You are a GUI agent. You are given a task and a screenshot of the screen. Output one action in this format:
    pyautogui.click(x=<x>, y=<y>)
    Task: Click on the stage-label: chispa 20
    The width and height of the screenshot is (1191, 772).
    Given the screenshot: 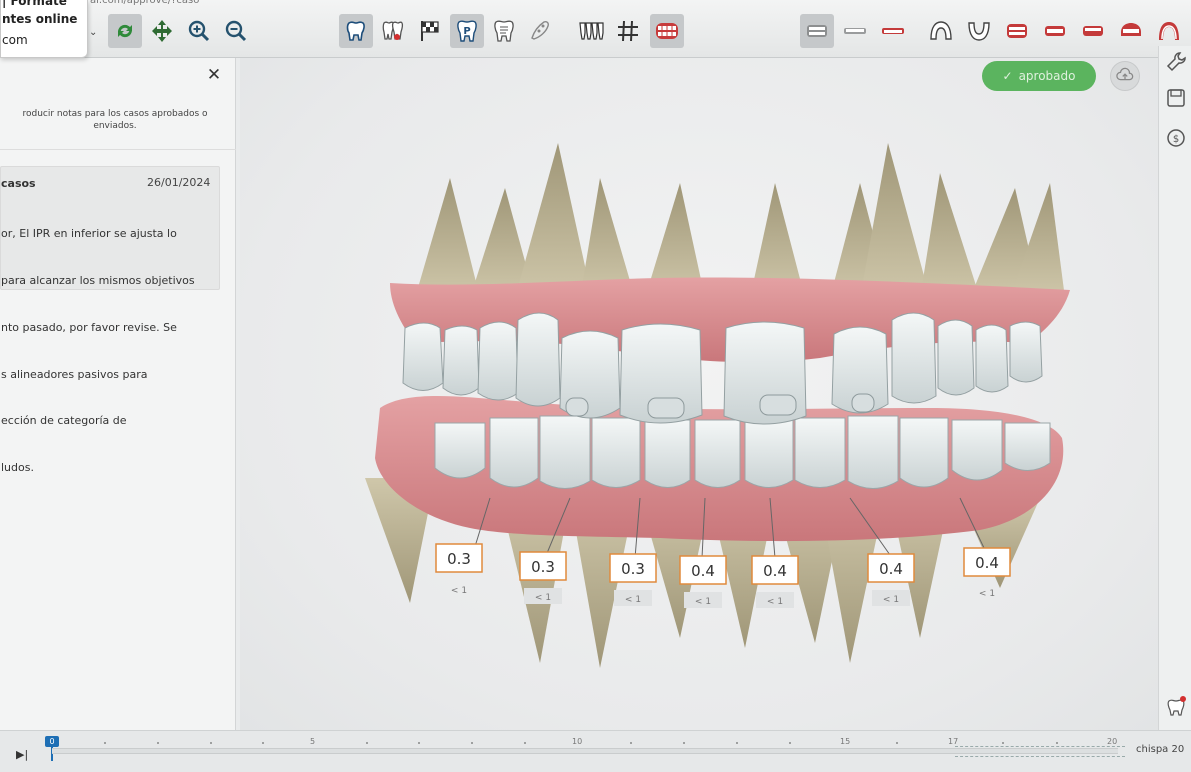 What is the action you would take?
    pyautogui.click(x=1160, y=749)
    